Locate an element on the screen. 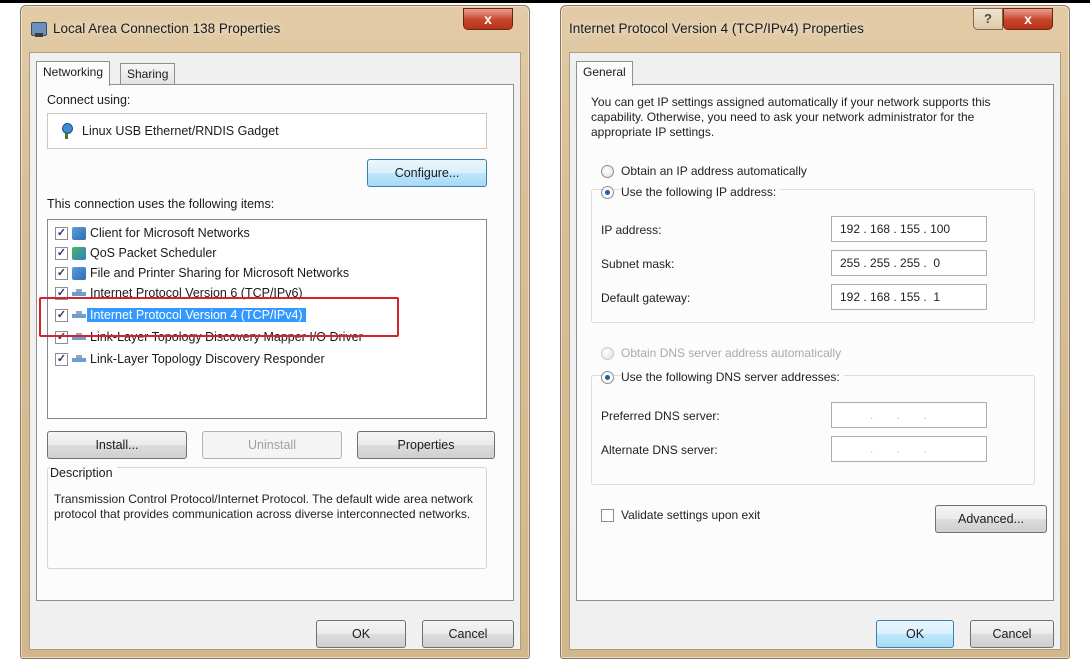 The image size is (1090, 663). validate-label: Validate settings upon exit is located at coordinates (691, 515).